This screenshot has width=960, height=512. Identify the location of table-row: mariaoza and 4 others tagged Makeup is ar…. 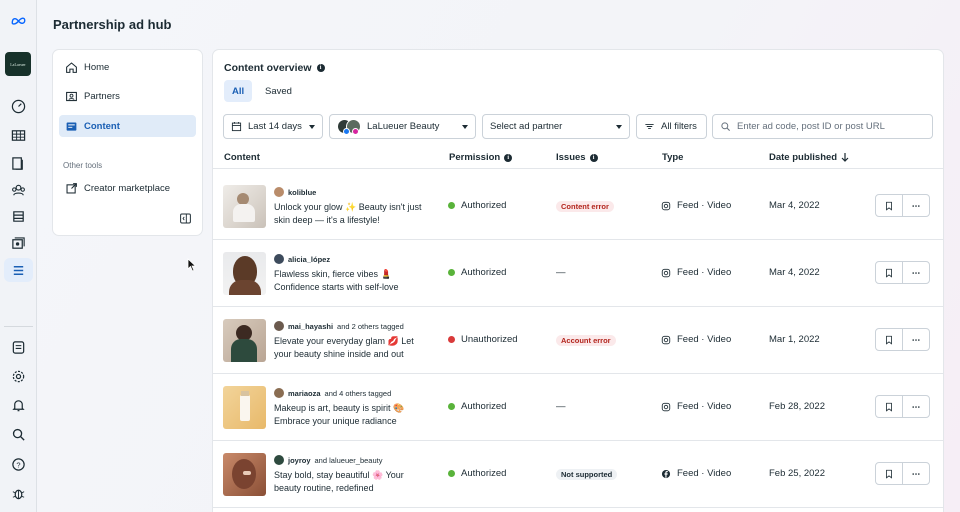
(578, 407).